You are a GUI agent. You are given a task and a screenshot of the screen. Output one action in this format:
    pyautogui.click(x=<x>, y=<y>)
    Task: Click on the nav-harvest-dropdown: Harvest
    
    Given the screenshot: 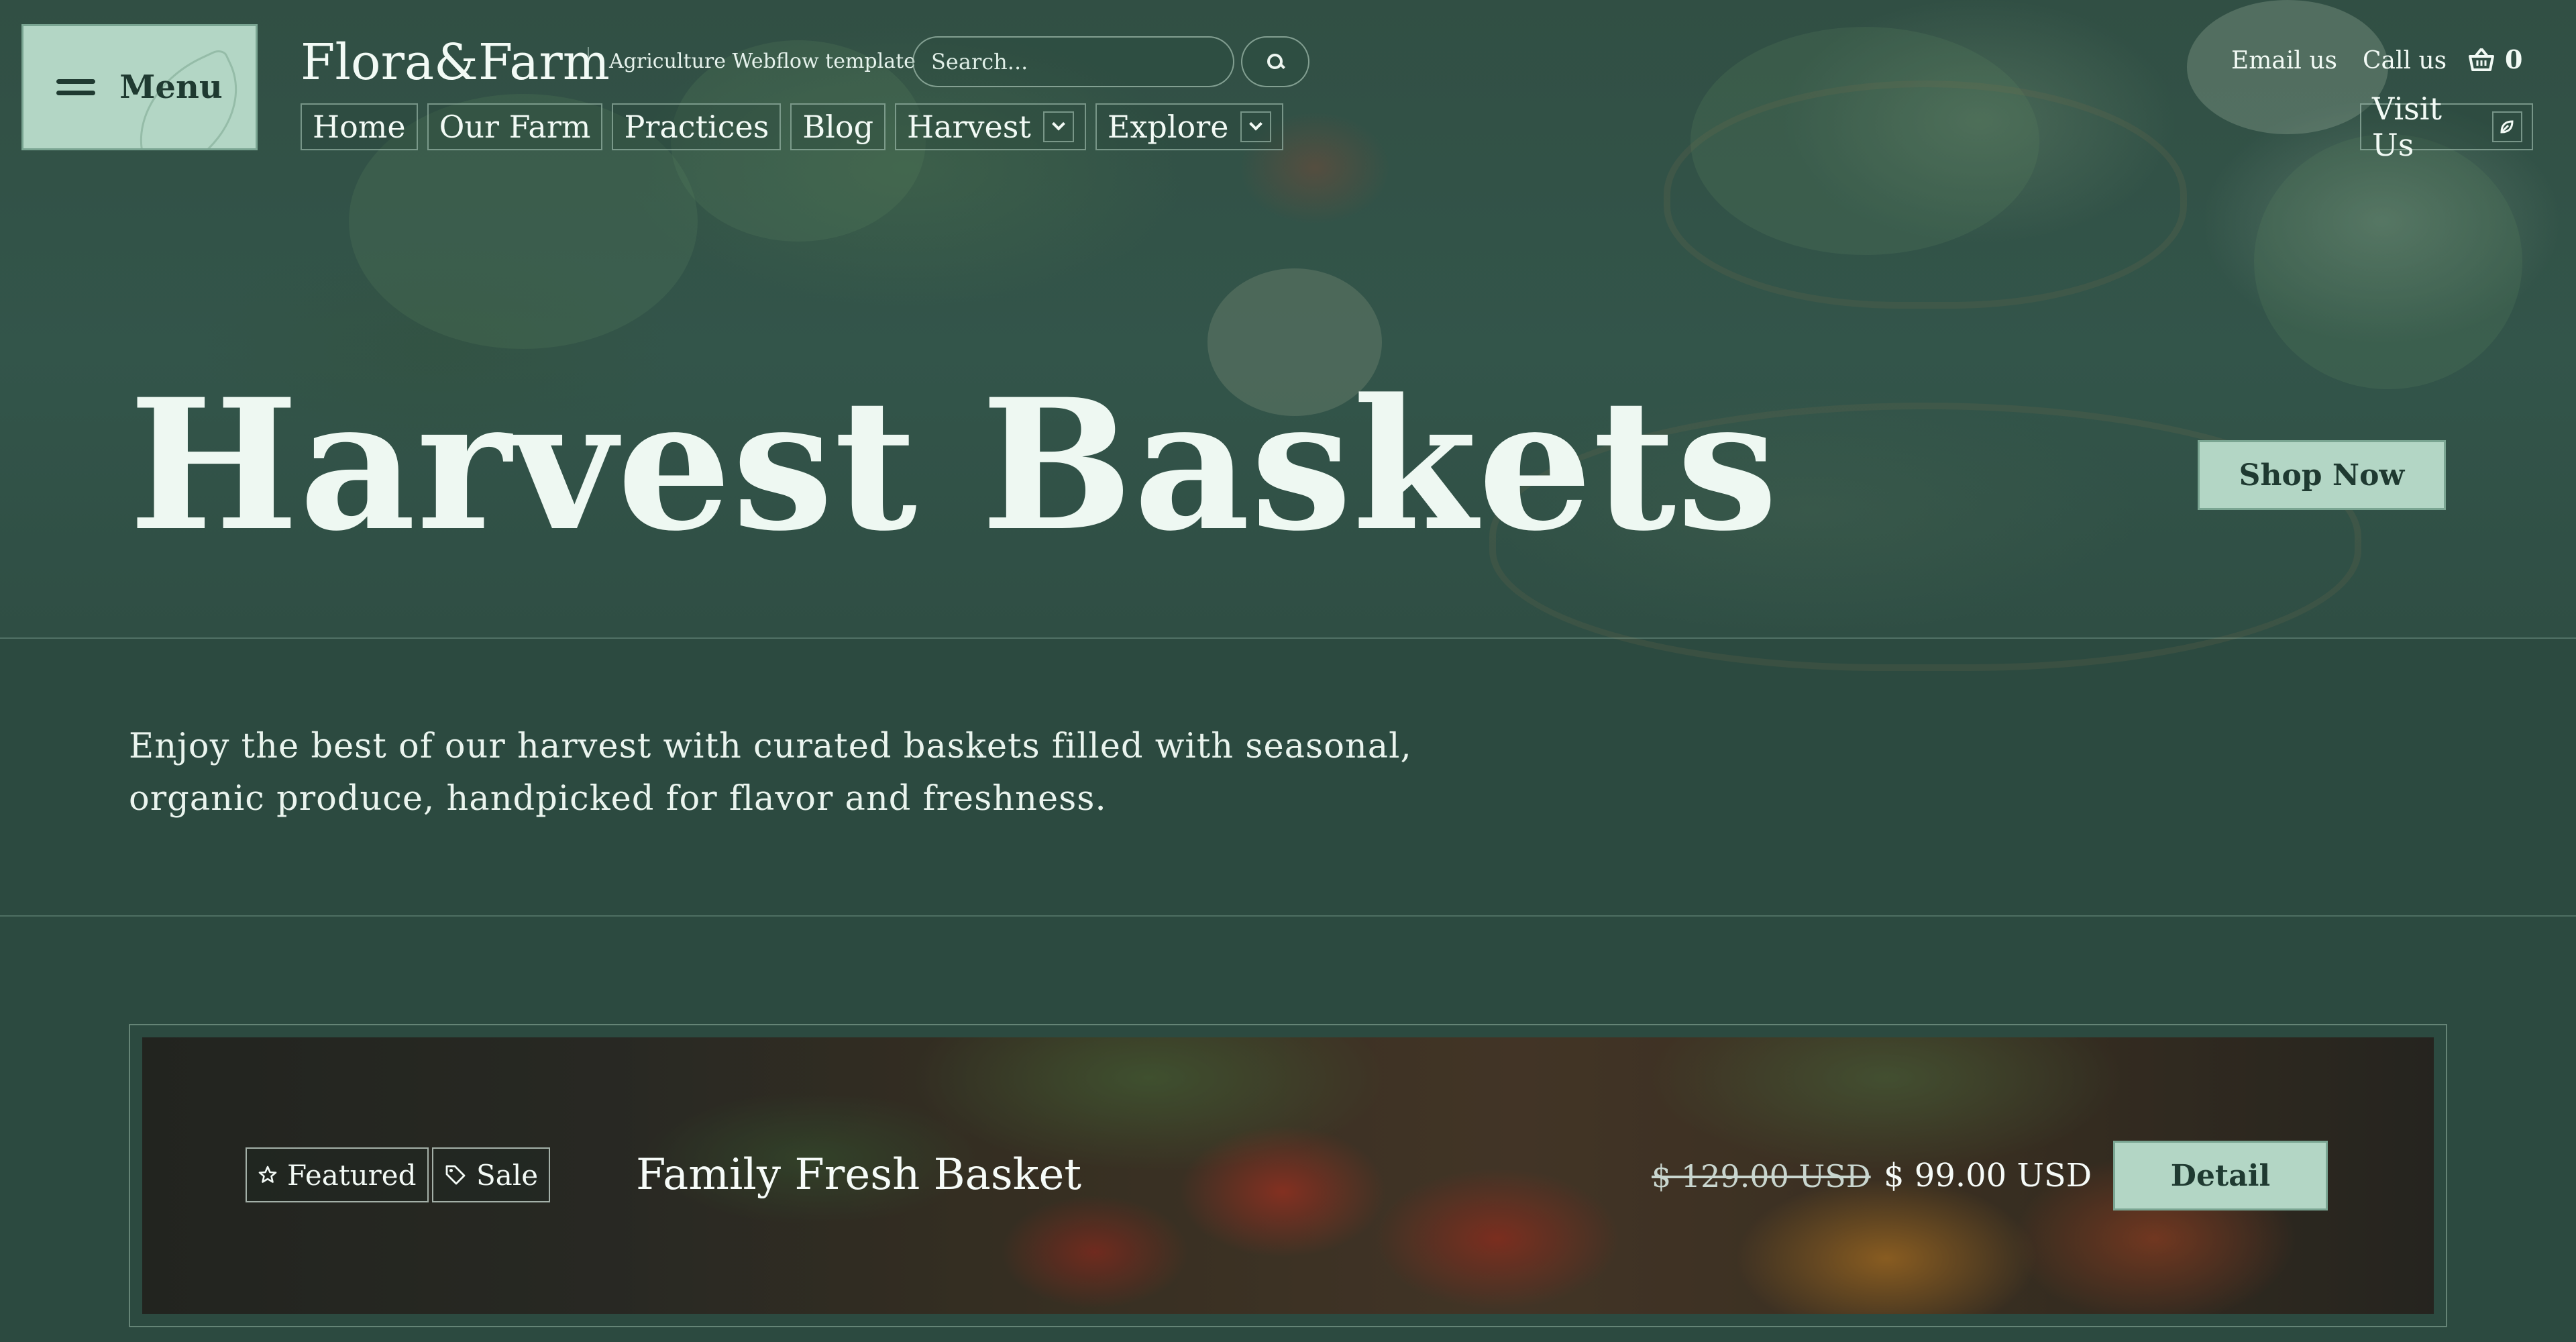 What is the action you would take?
    pyautogui.click(x=990, y=126)
    